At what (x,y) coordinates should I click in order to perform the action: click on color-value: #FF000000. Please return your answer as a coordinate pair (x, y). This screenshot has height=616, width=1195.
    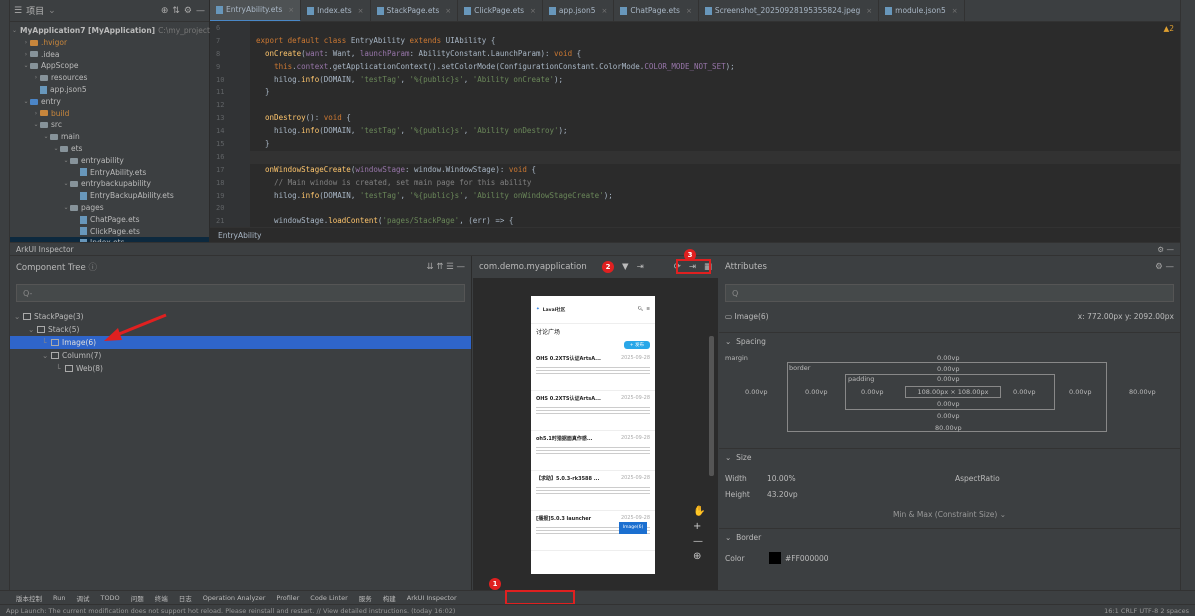
    Looking at the image, I should click on (807, 558).